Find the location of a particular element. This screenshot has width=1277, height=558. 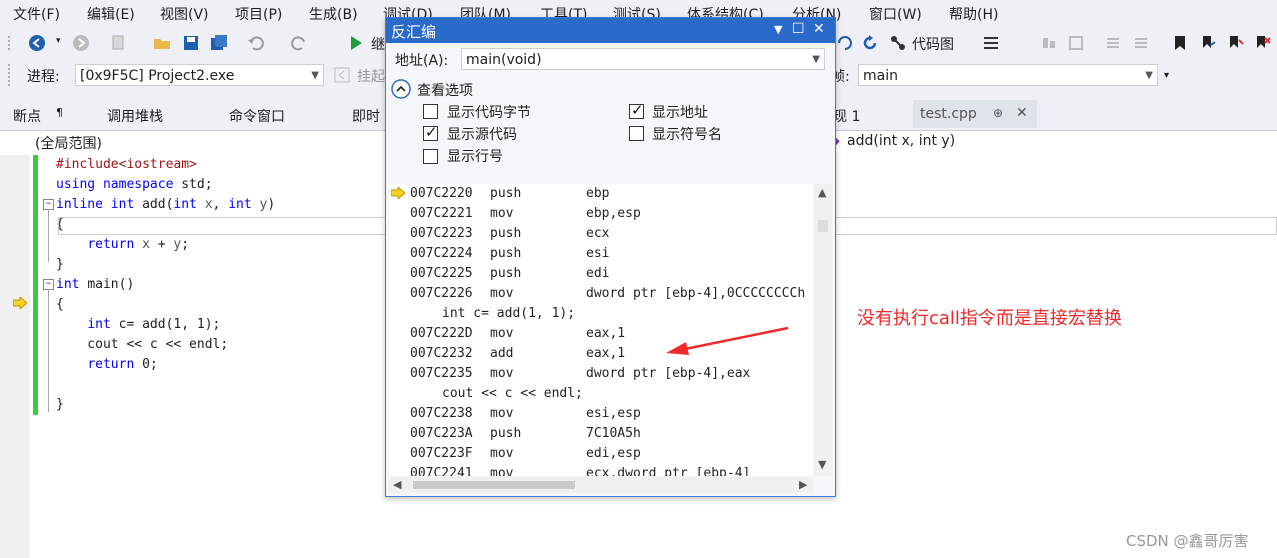

code-line: return x + y; is located at coordinates (122, 245).